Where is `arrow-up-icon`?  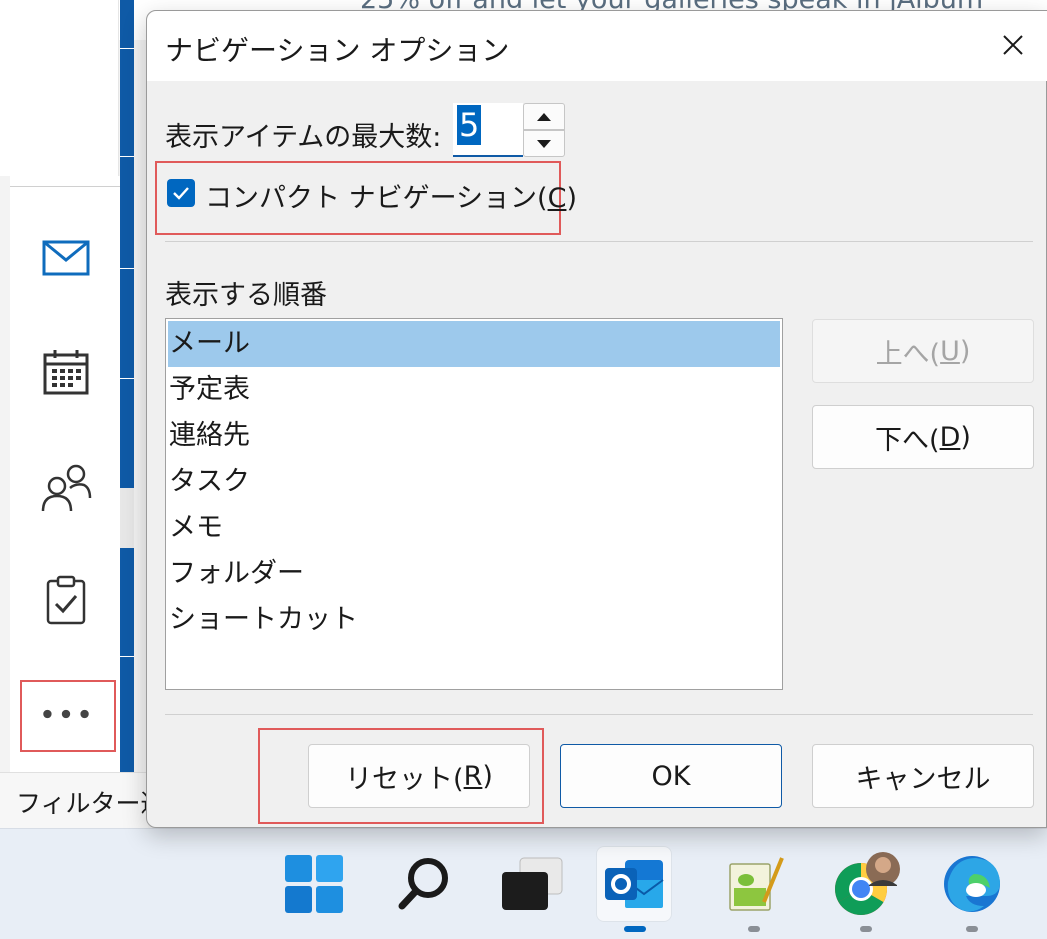
arrow-up-icon is located at coordinates (544, 116).